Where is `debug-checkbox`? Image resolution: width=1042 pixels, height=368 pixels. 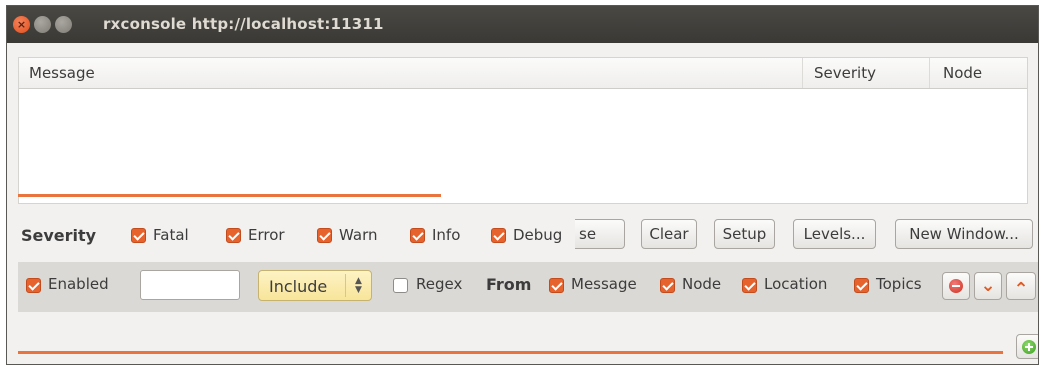 debug-checkbox is located at coordinates (498, 235).